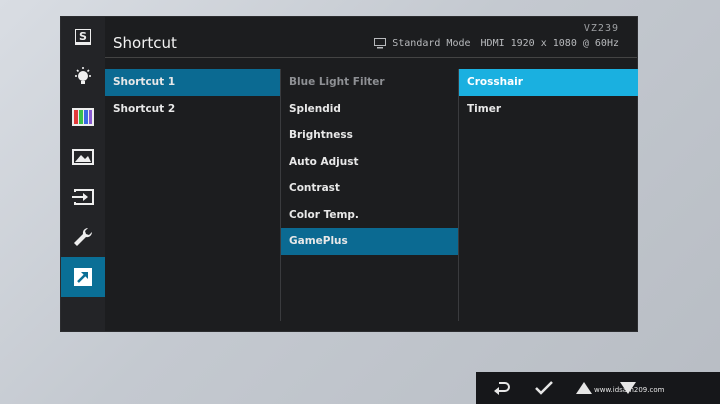  I want to click on back-icon, so click(502, 388).